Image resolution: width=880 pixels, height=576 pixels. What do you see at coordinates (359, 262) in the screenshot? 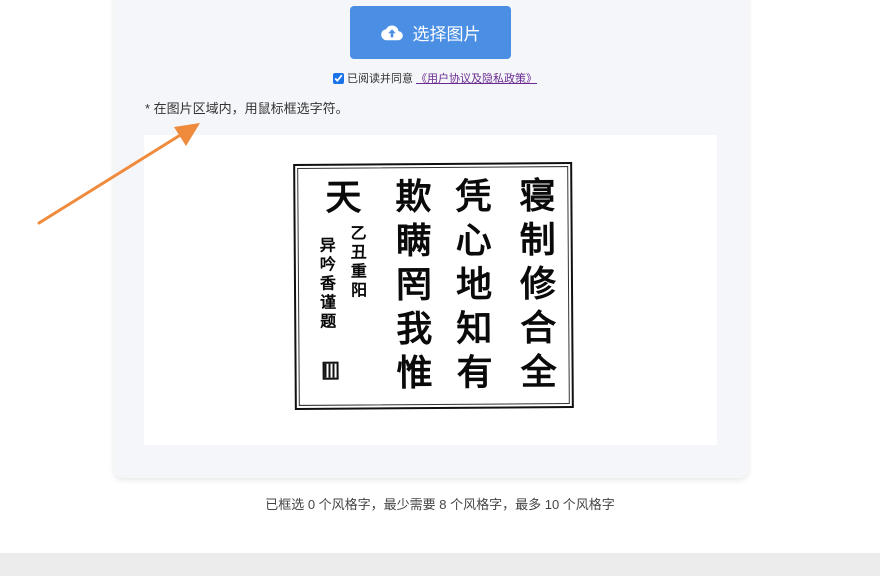
I see `inscription-column-1: 乙丑重阳` at bounding box center [359, 262].